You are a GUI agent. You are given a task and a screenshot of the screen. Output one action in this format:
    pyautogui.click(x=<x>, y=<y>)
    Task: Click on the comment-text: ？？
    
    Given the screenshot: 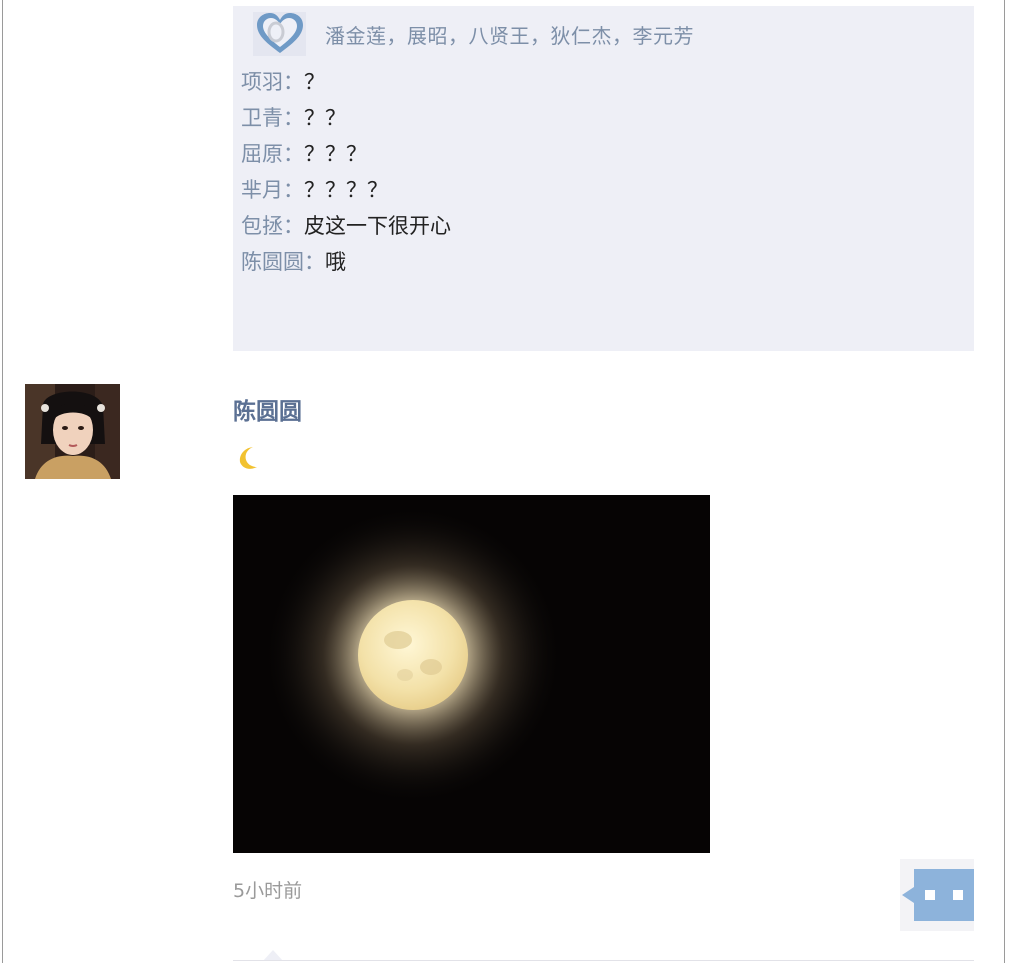 What is the action you would take?
    pyautogui.click(x=325, y=118)
    